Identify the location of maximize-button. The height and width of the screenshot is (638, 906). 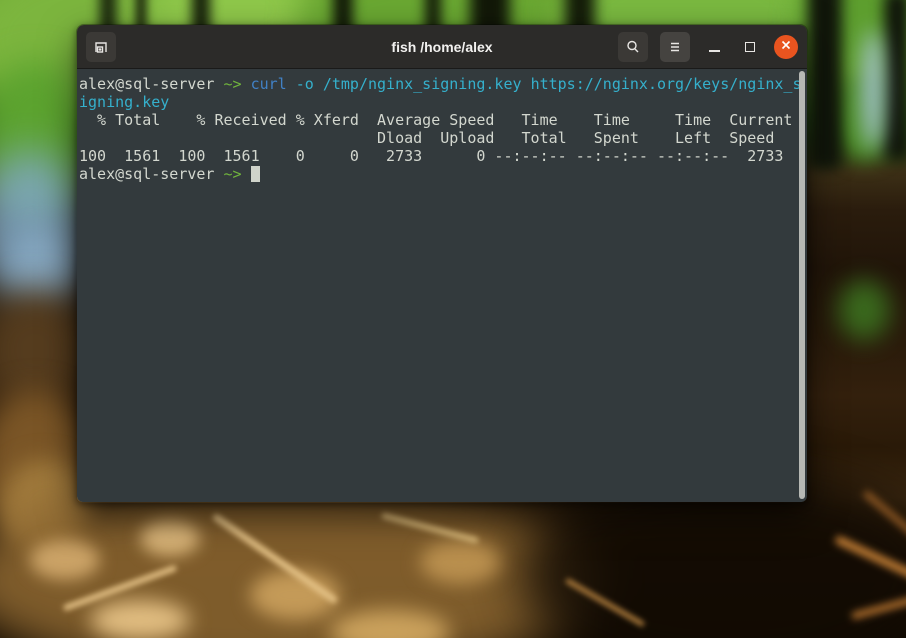
(750, 47).